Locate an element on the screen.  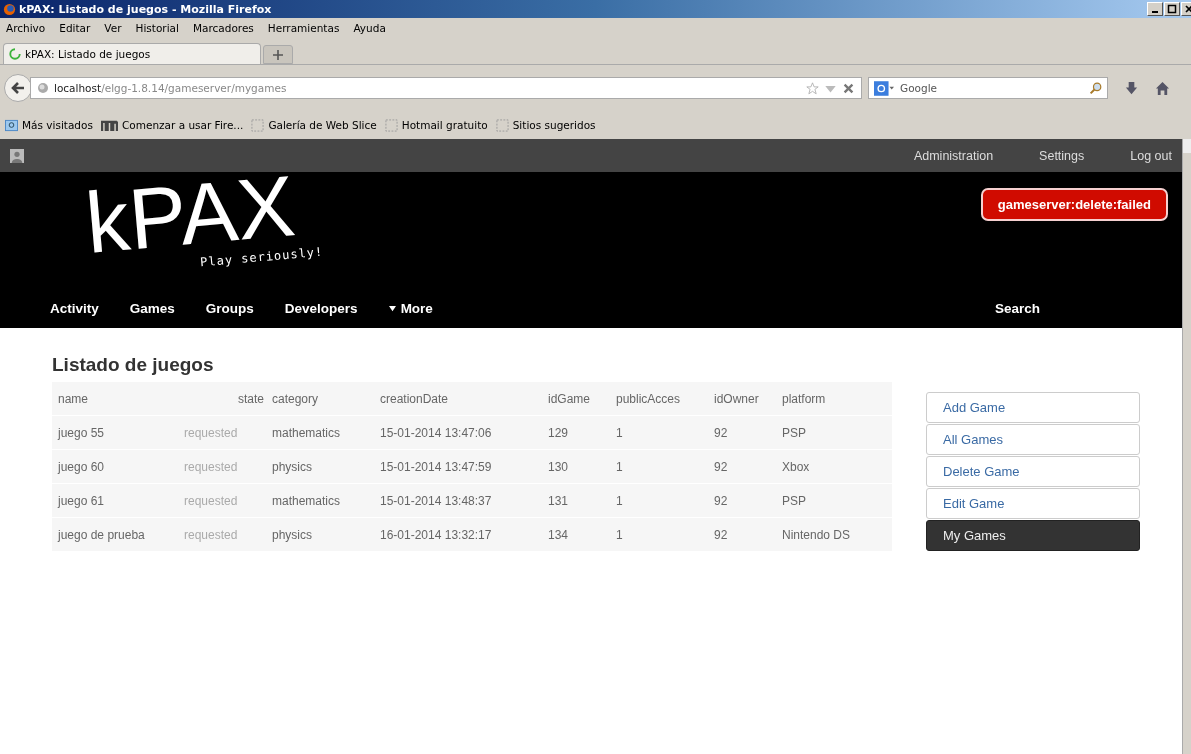
column-header: idGame is located at coordinates (576, 399).